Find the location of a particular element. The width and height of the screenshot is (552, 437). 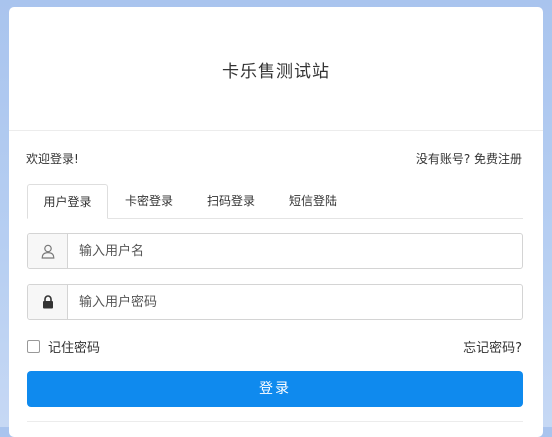

tab-user-login: 用户登录 is located at coordinates (67, 201).